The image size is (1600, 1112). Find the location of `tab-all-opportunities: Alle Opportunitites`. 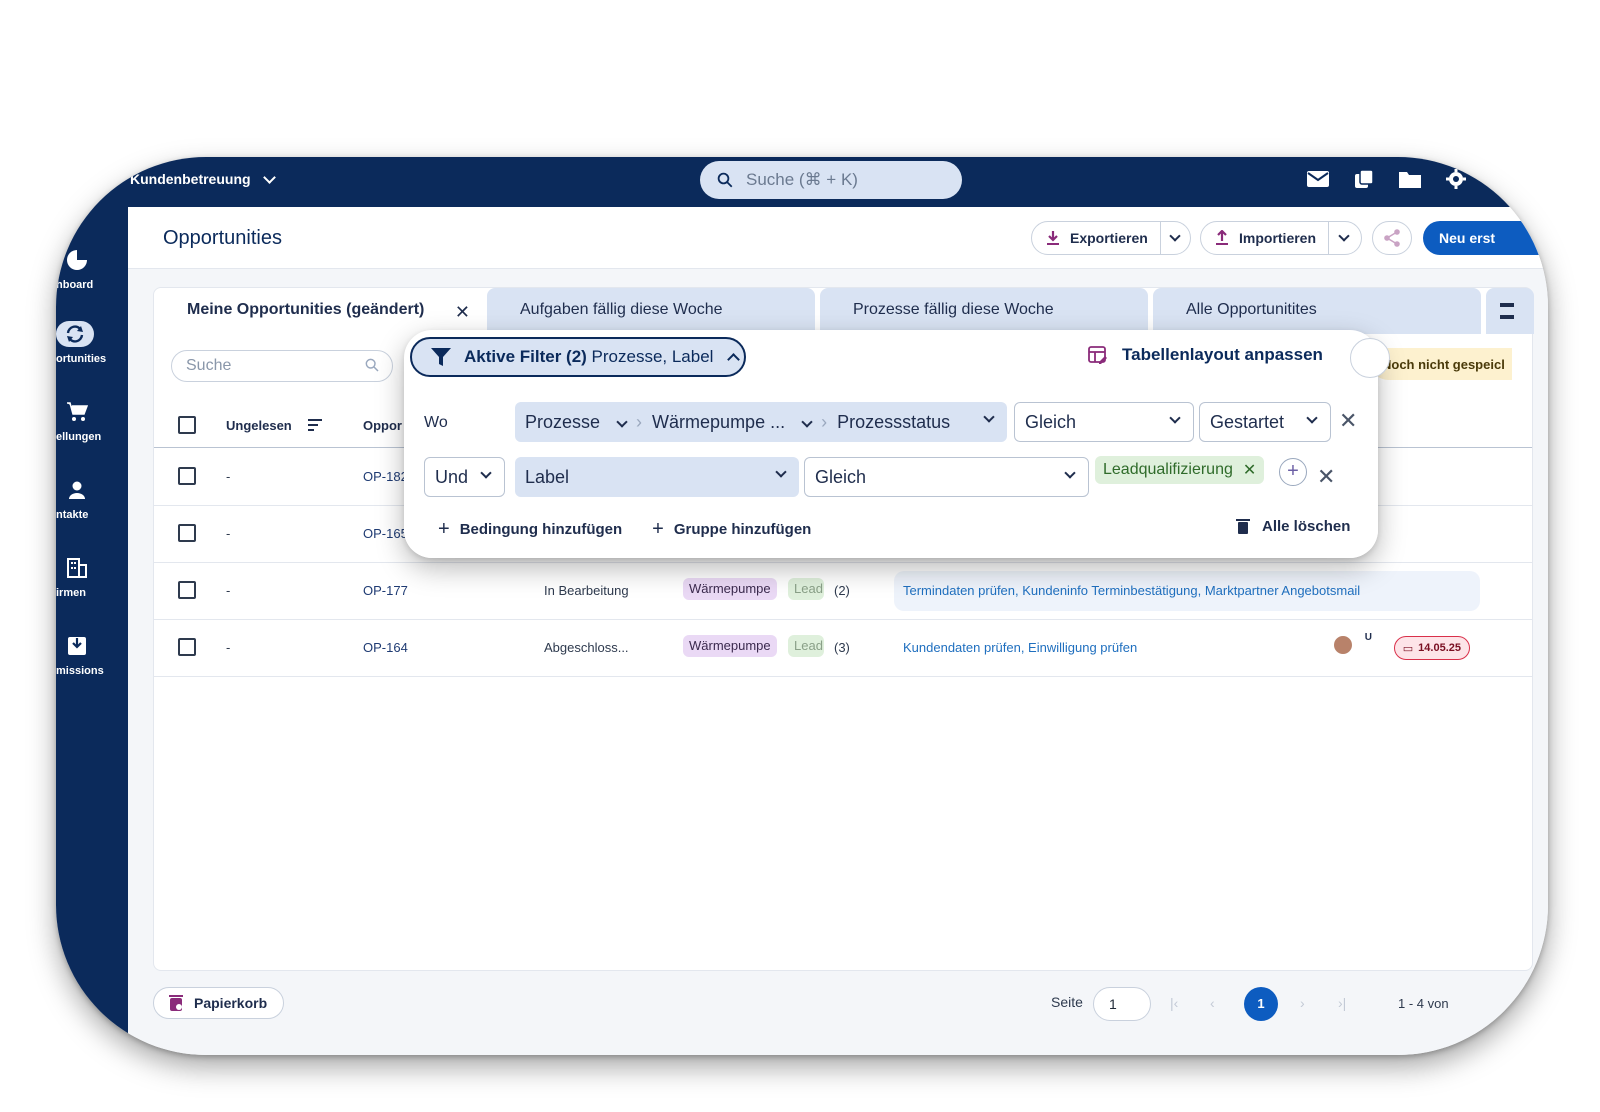

tab-all-opportunities: Alle Opportunitites is located at coordinates (1317, 311).